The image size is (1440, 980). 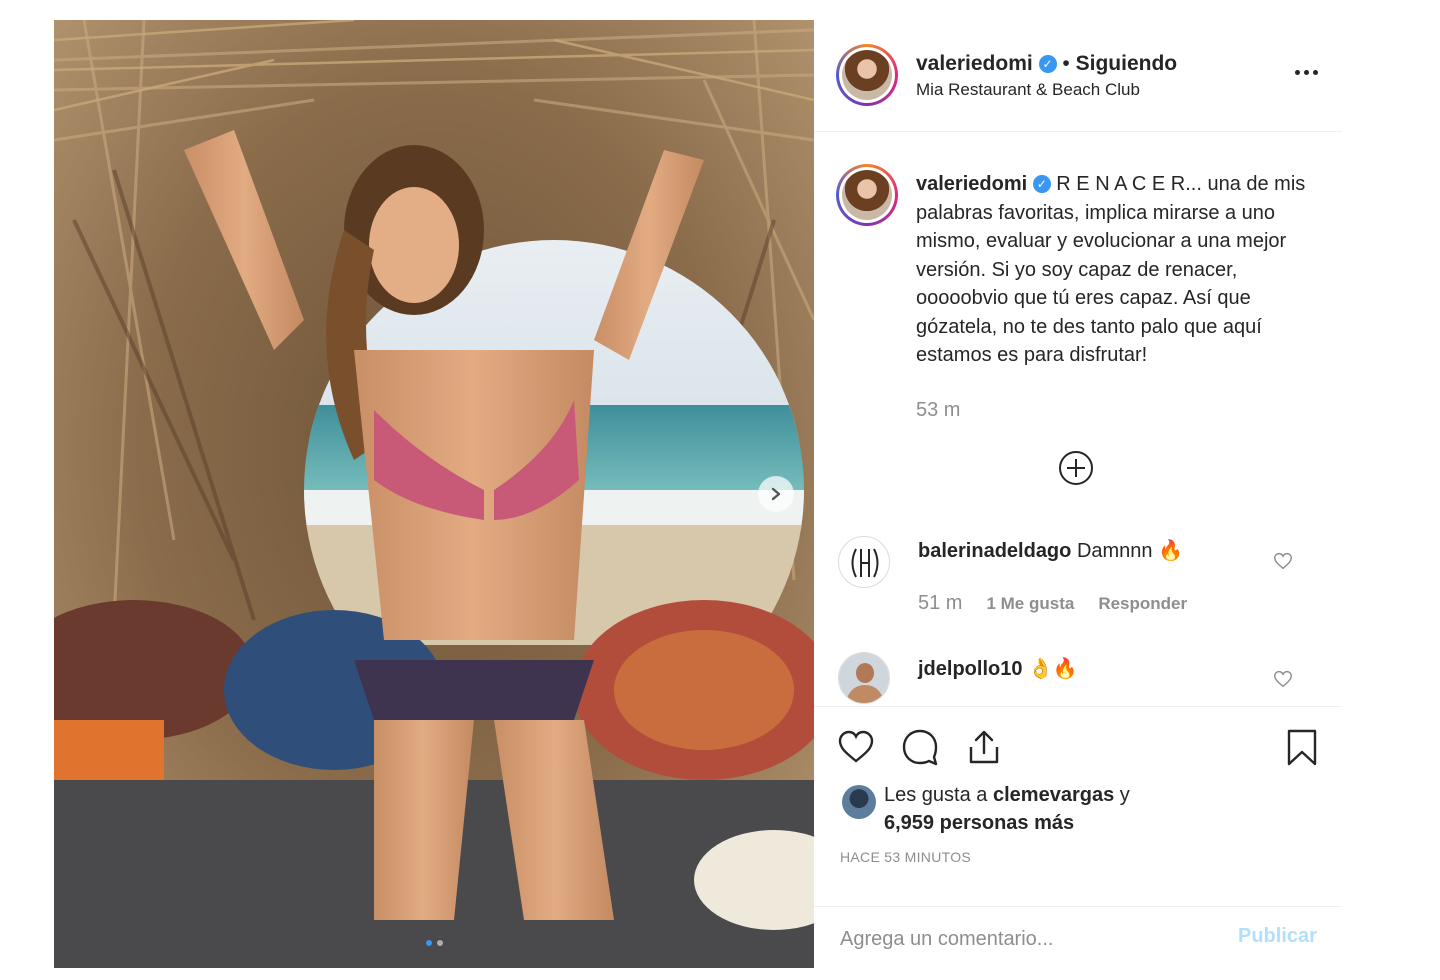 What do you see at coordinates (905, 857) in the screenshot?
I see `post-timestamp: HACE 53 MINUTOS` at bounding box center [905, 857].